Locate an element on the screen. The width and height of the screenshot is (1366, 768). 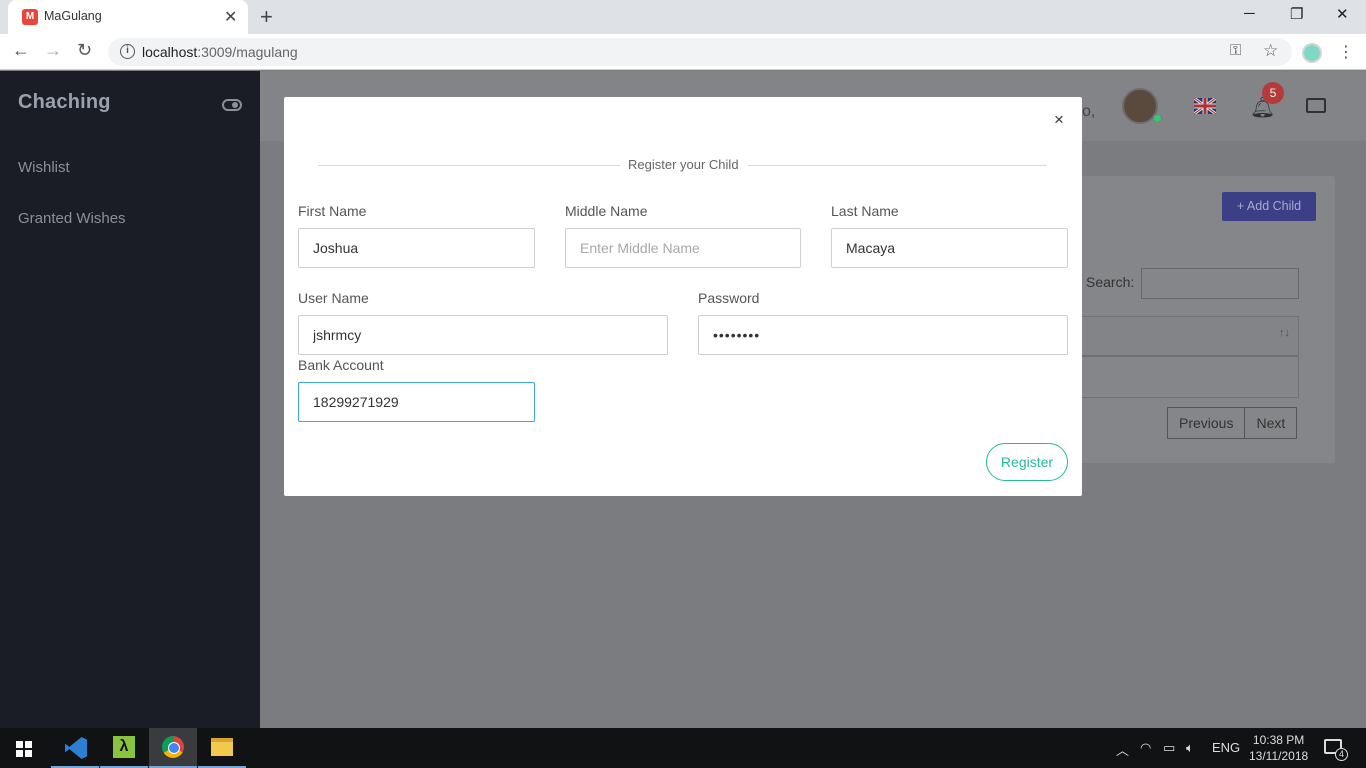
taskbar-chrome is located at coordinates (173, 748).